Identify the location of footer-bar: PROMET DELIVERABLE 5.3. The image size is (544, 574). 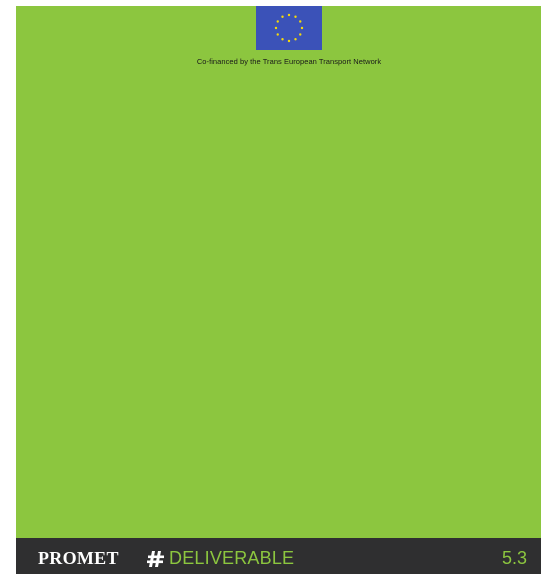
(278, 556).